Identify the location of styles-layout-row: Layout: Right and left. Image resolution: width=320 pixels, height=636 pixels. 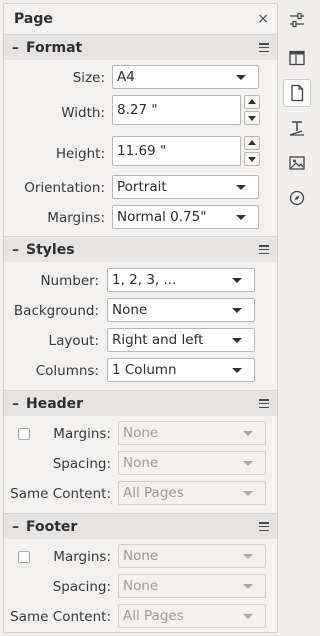
(140, 341).